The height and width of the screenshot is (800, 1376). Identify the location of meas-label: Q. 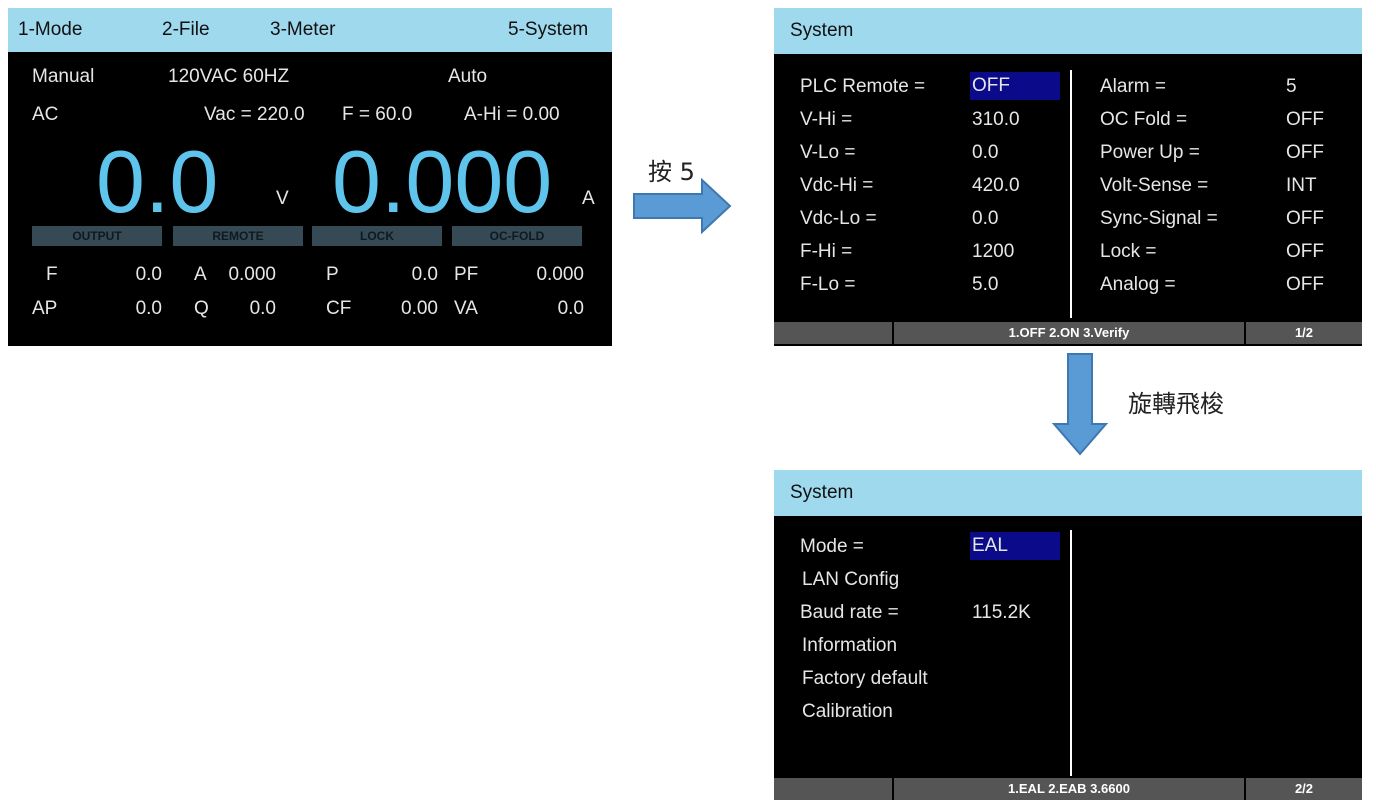
(201, 308).